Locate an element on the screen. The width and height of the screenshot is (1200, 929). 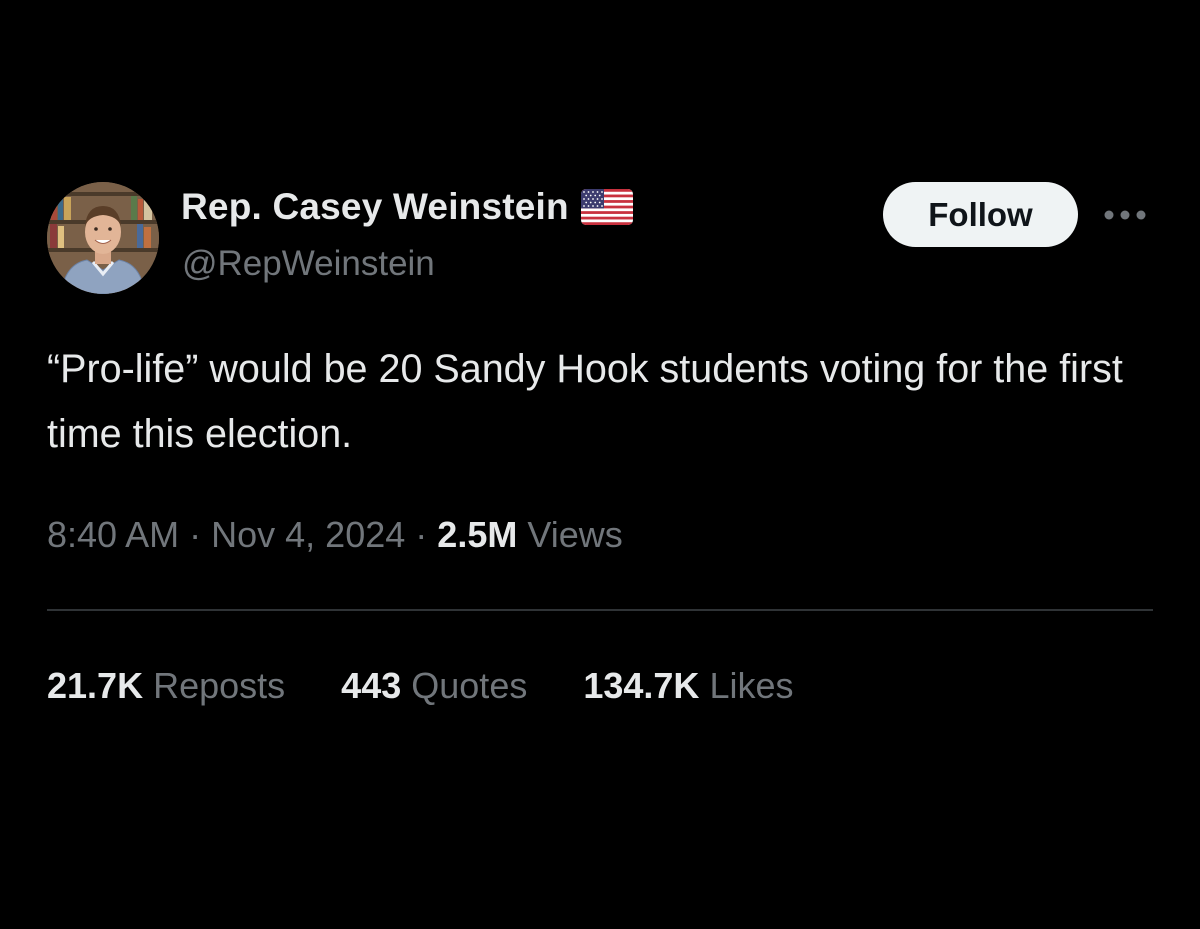
quotes-stat: 443 Quotes is located at coordinates (434, 686).